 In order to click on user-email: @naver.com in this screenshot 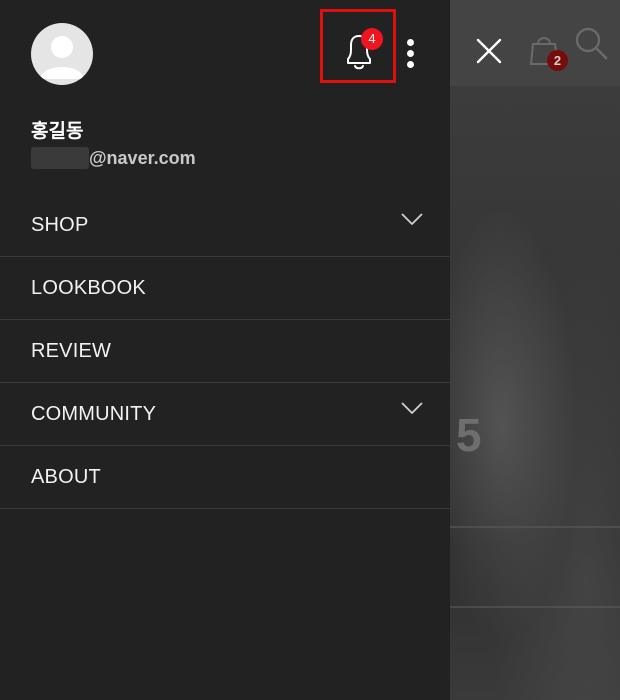, I will do `click(113, 158)`.